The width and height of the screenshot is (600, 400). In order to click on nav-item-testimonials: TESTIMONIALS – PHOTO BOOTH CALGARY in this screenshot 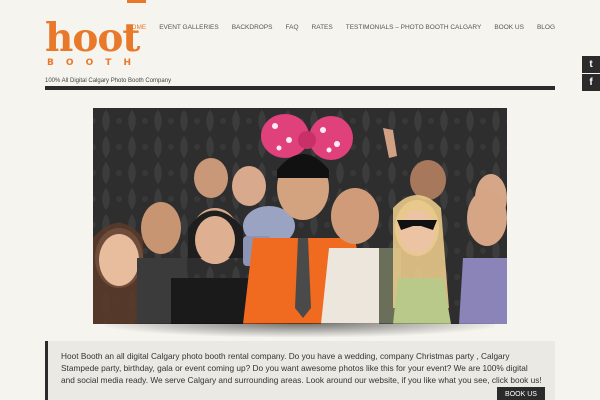, I will do `click(414, 15)`.